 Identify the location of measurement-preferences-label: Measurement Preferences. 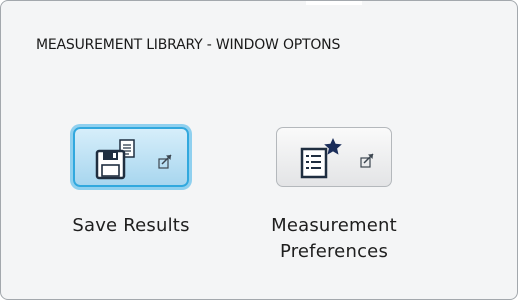
(334, 239).